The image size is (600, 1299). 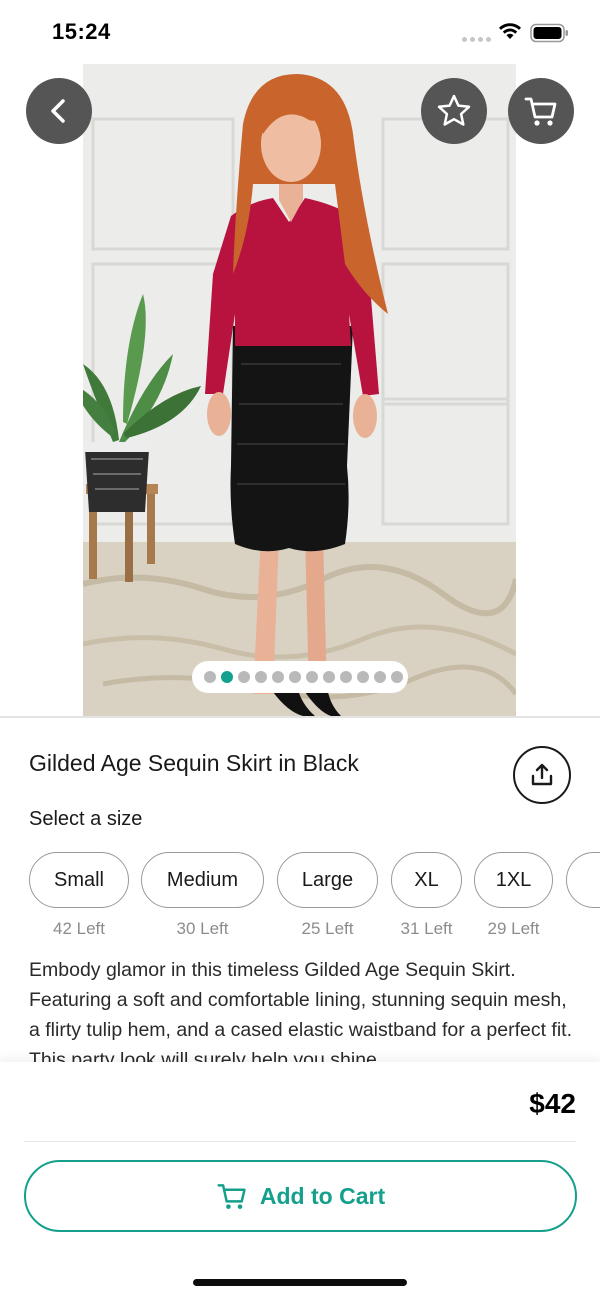 What do you see at coordinates (513, 928) in the screenshot?
I see `size-stock: 29 Left` at bounding box center [513, 928].